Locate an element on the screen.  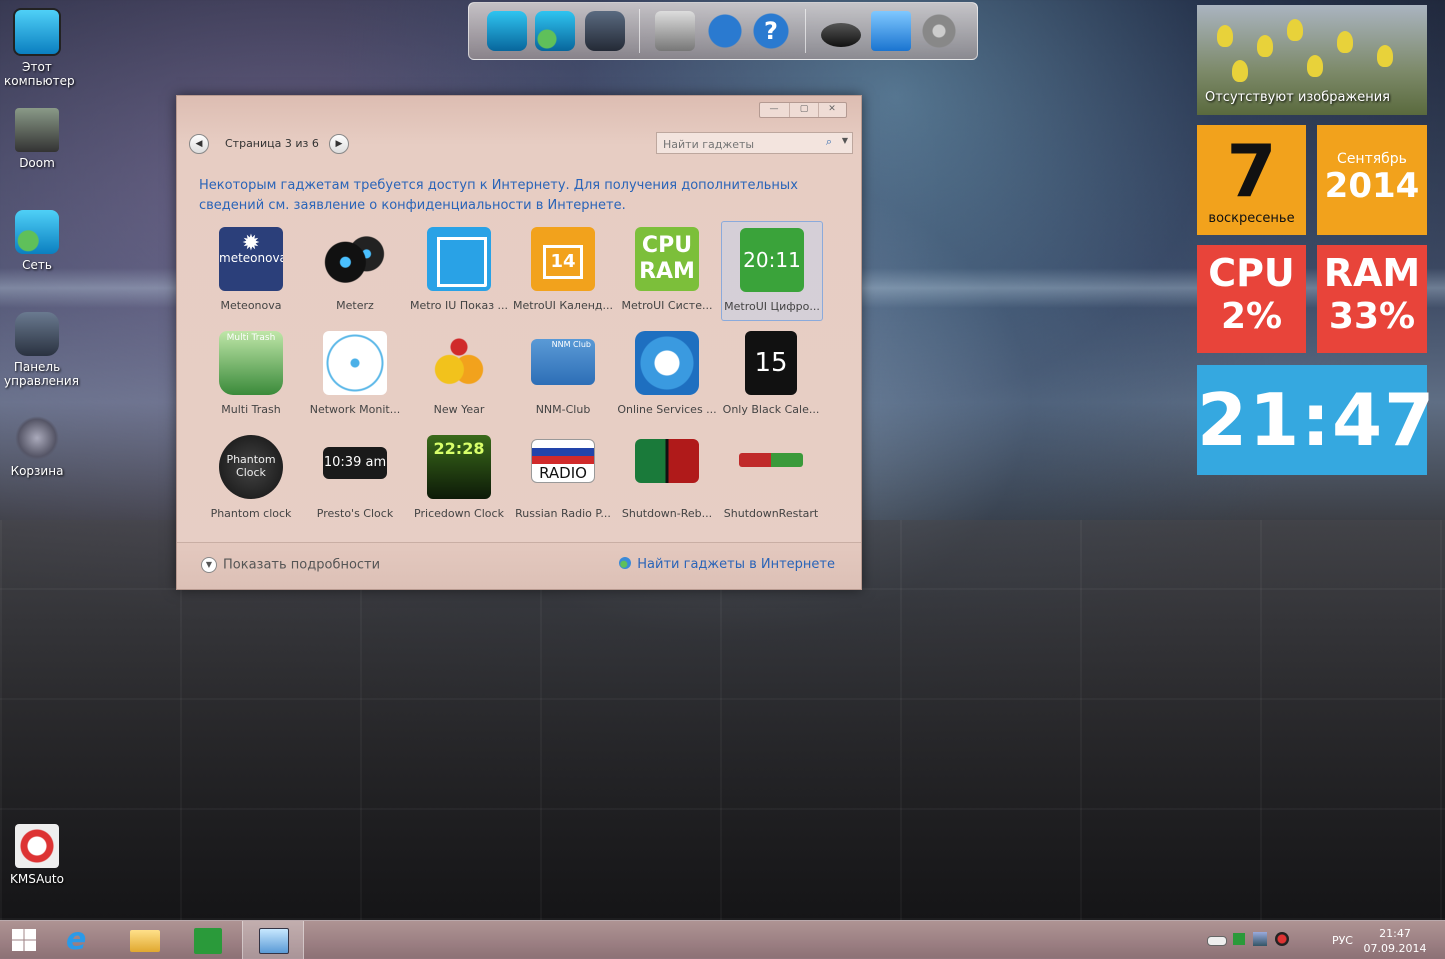
find-online-link: Найти гаджеты в Интернете is located at coordinates (727, 564).